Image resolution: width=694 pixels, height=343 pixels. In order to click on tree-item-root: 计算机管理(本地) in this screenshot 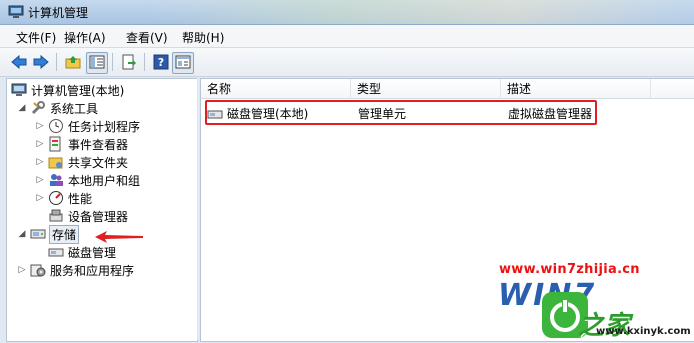, I will do `click(67, 90)`.